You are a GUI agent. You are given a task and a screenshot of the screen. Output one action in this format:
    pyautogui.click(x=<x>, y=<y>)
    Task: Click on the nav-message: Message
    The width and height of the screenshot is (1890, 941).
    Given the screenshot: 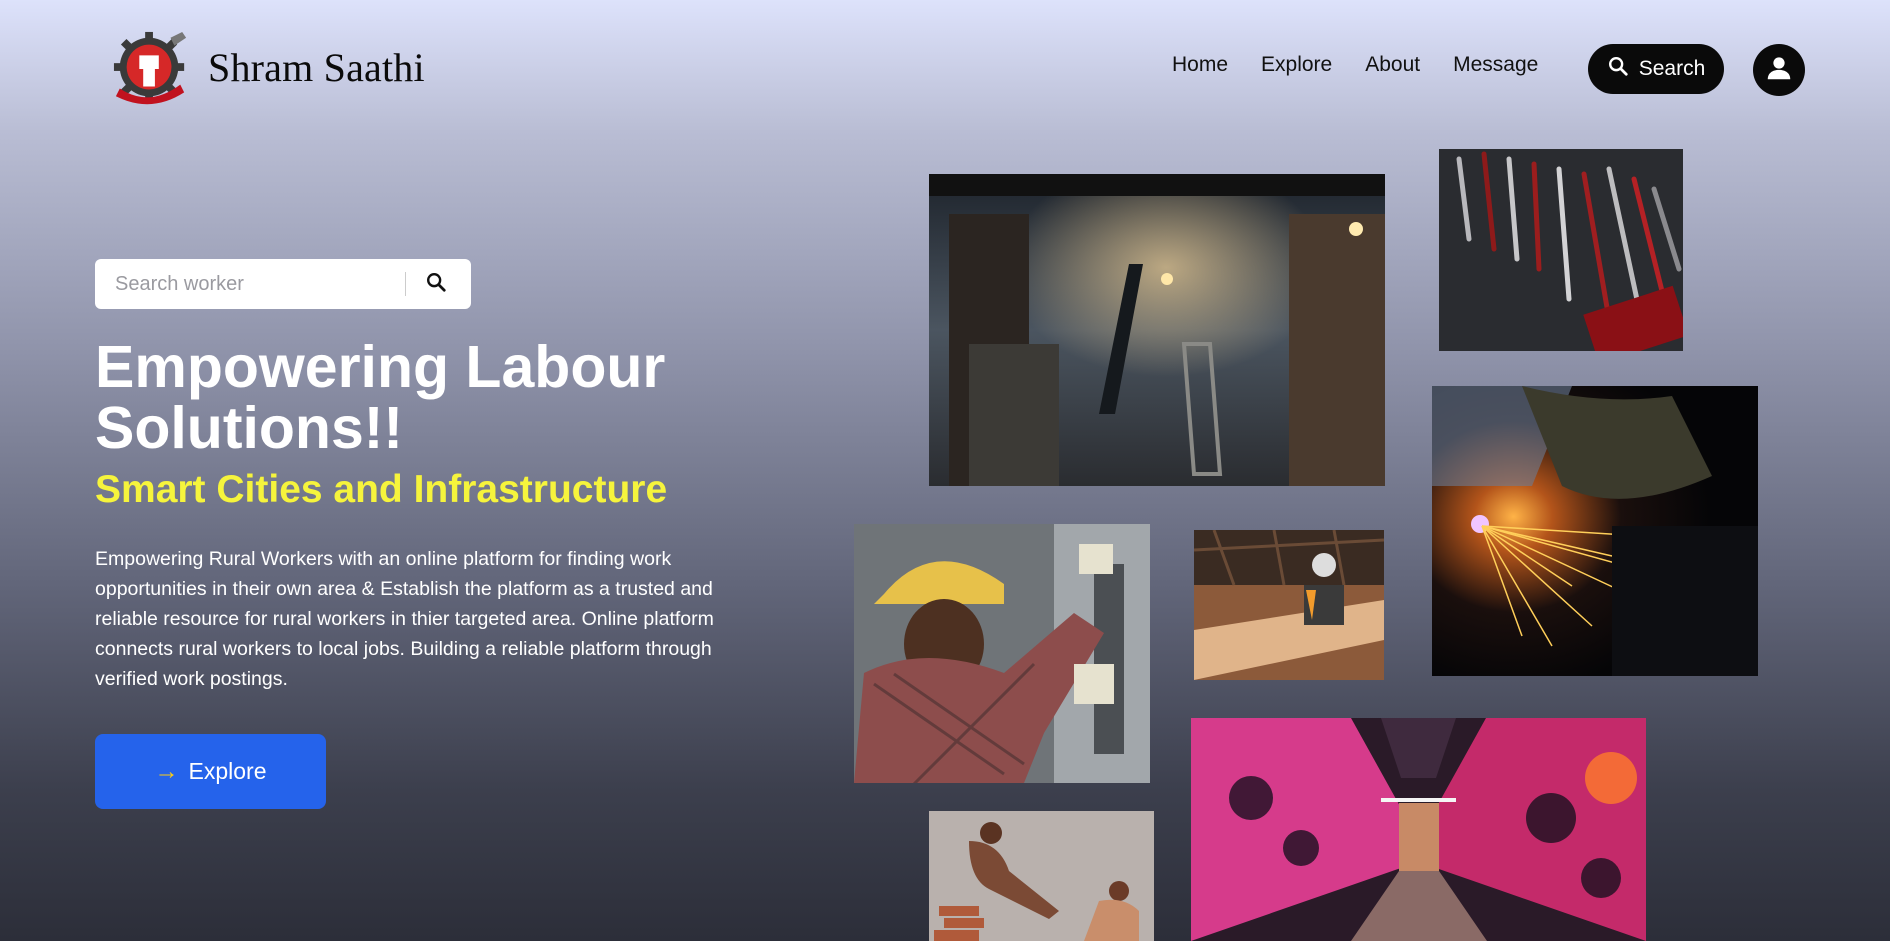 What is the action you would take?
    pyautogui.click(x=1495, y=65)
    